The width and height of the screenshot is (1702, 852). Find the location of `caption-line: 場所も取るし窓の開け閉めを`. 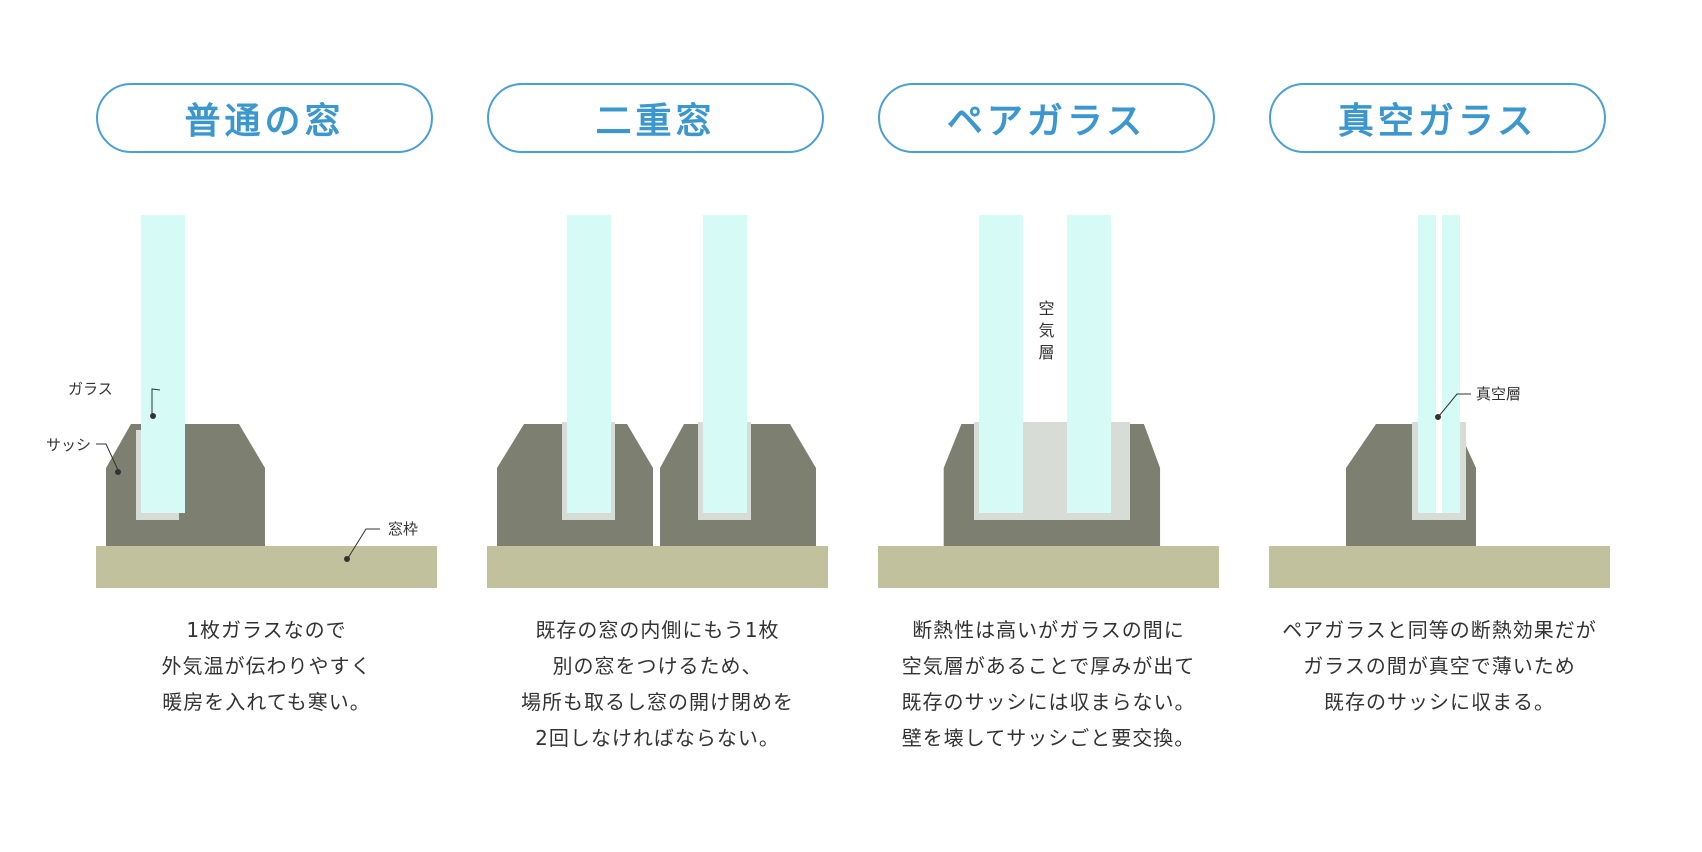

caption-line: 場所も取るし窓の開け閉めを is located at coordinates (657, 702).